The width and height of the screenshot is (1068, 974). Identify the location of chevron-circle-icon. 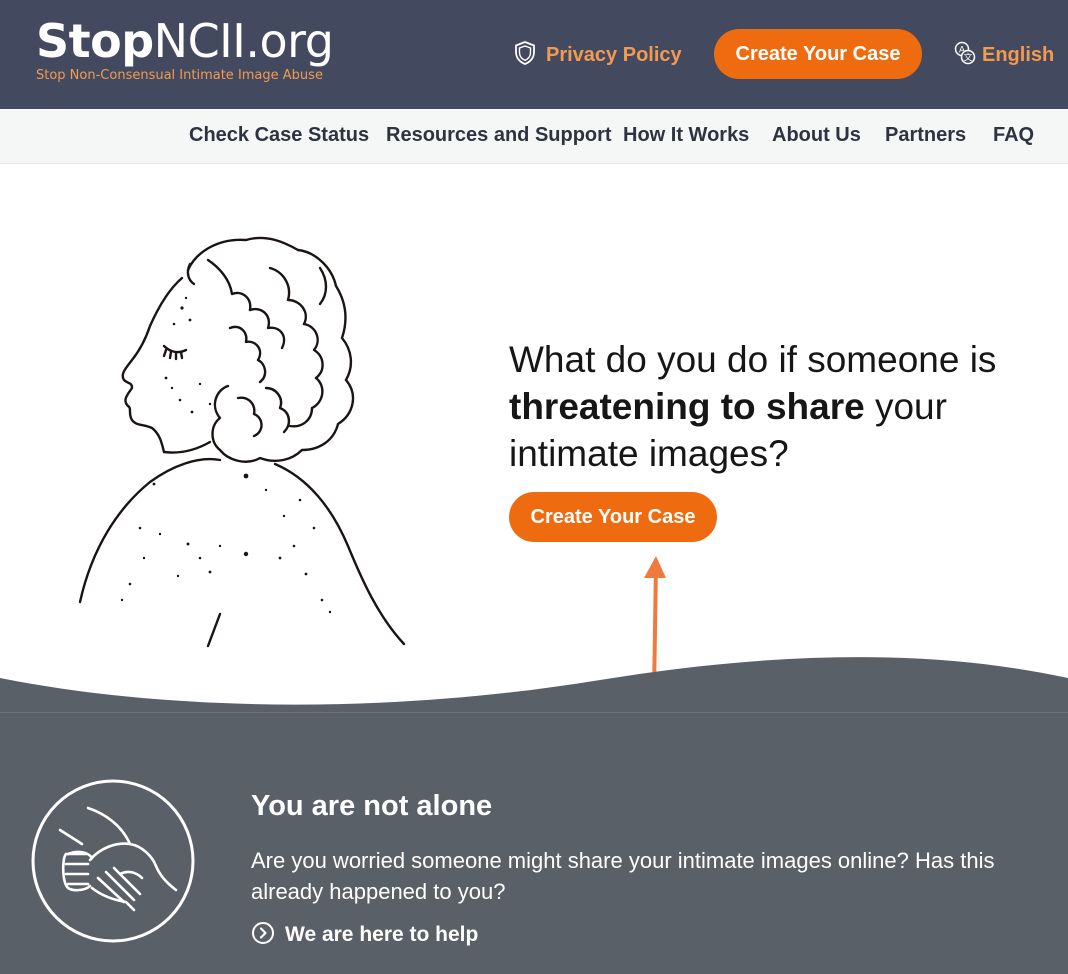
(263, 935).